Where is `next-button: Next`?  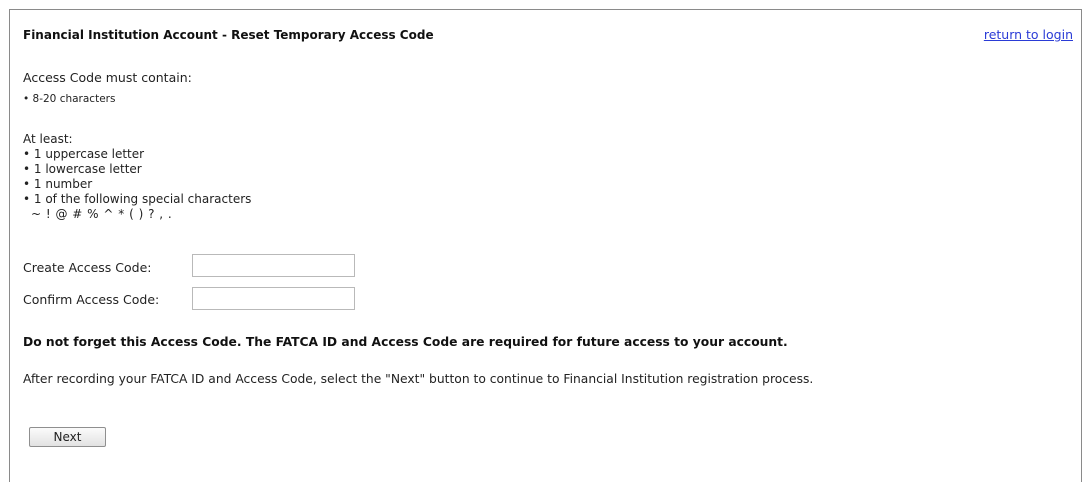
next-button: Next is located at coordinates (67, 437).